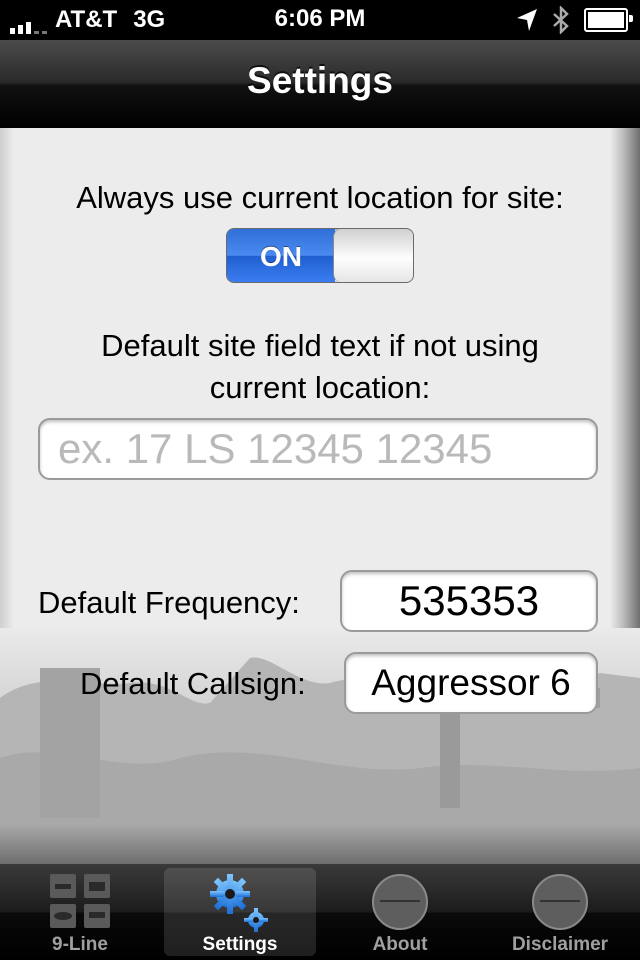 The image size is (640, 960). Describe the element at coordinates (471, 683) in the screenshot. I see `default-callsign-input` at that location.